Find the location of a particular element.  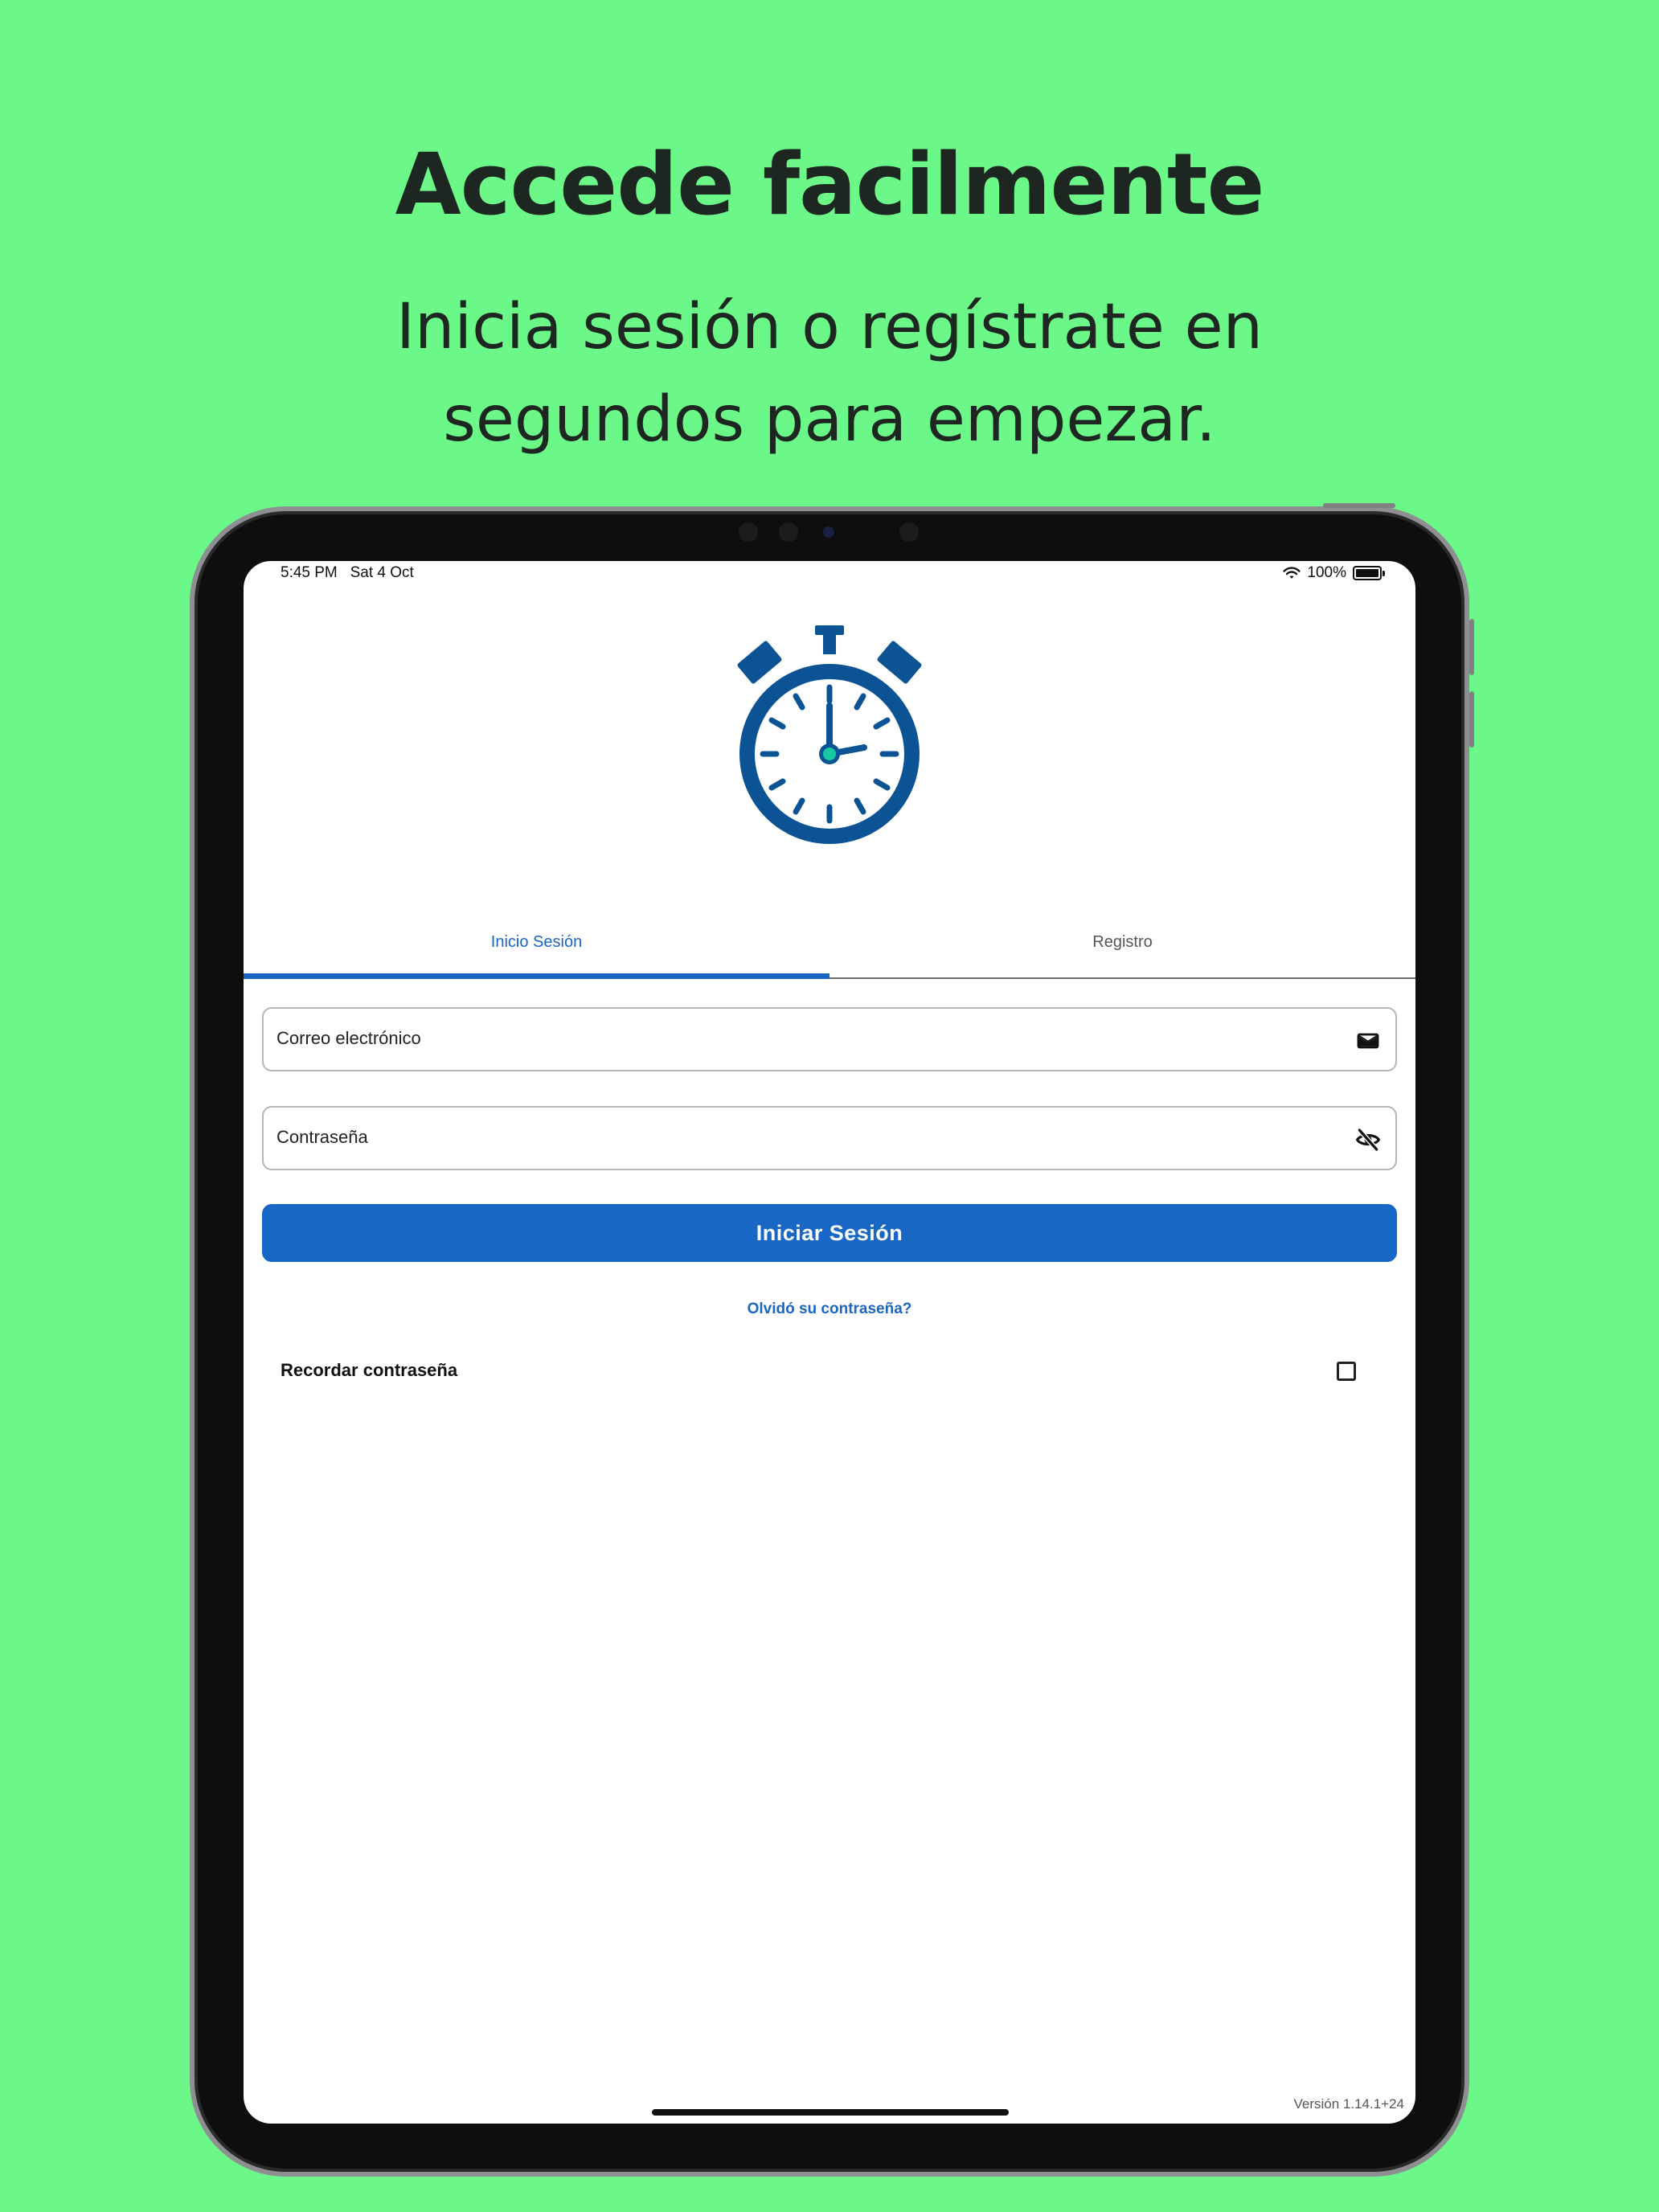

remember-password-label: Recordar contraseña is located at coordinates (369, 1370).